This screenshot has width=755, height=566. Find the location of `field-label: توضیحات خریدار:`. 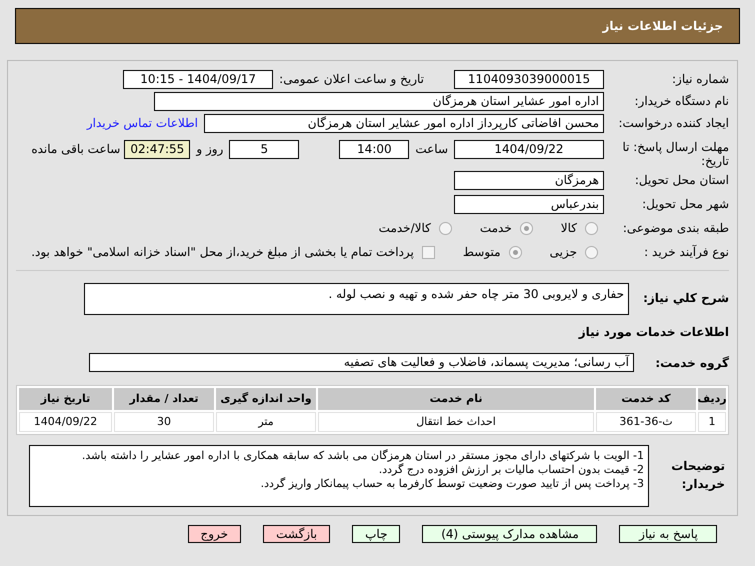

field-label: توضیحات خریدار: is located at coordinates (698, 475).